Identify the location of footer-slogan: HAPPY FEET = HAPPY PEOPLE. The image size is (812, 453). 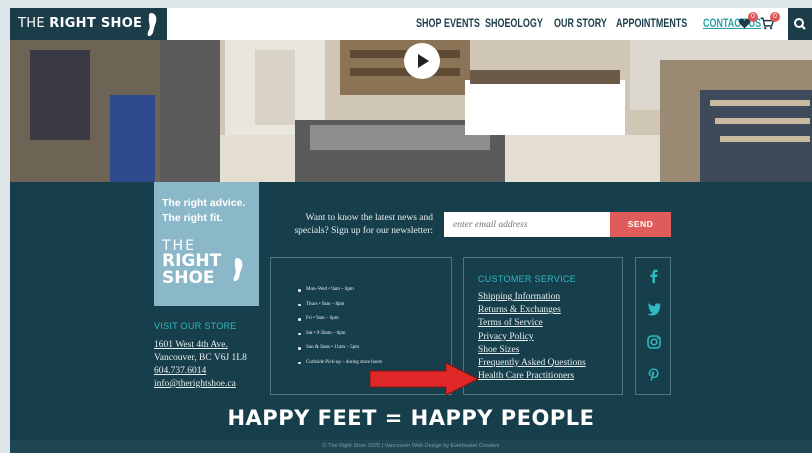
(411, 418).